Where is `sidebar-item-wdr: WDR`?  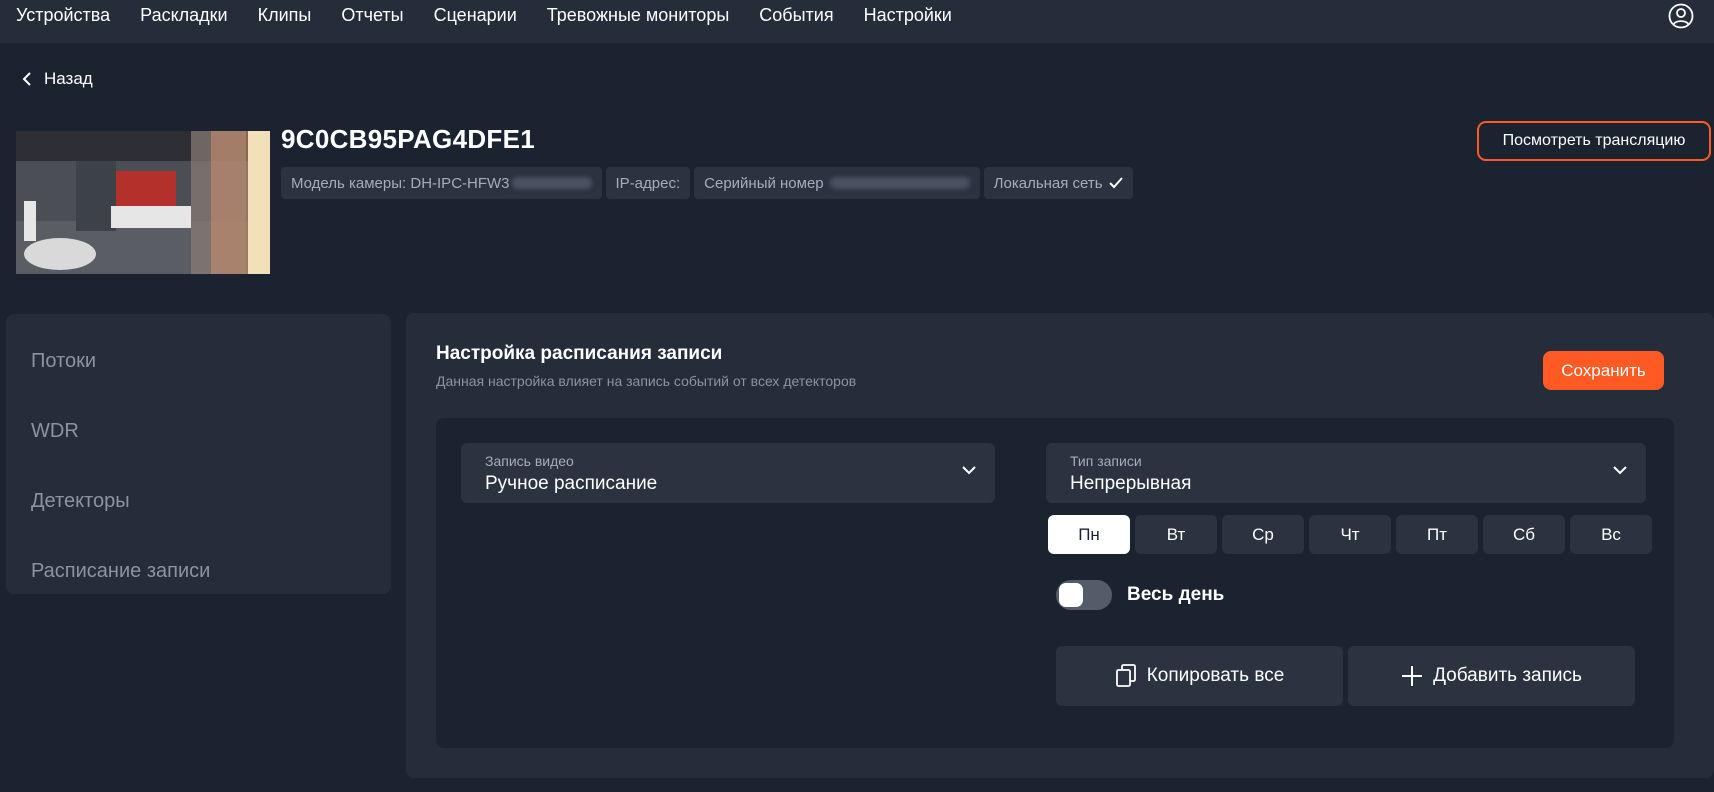
sidebar-item-wdr: WDR is located at coordinates (198, 431).